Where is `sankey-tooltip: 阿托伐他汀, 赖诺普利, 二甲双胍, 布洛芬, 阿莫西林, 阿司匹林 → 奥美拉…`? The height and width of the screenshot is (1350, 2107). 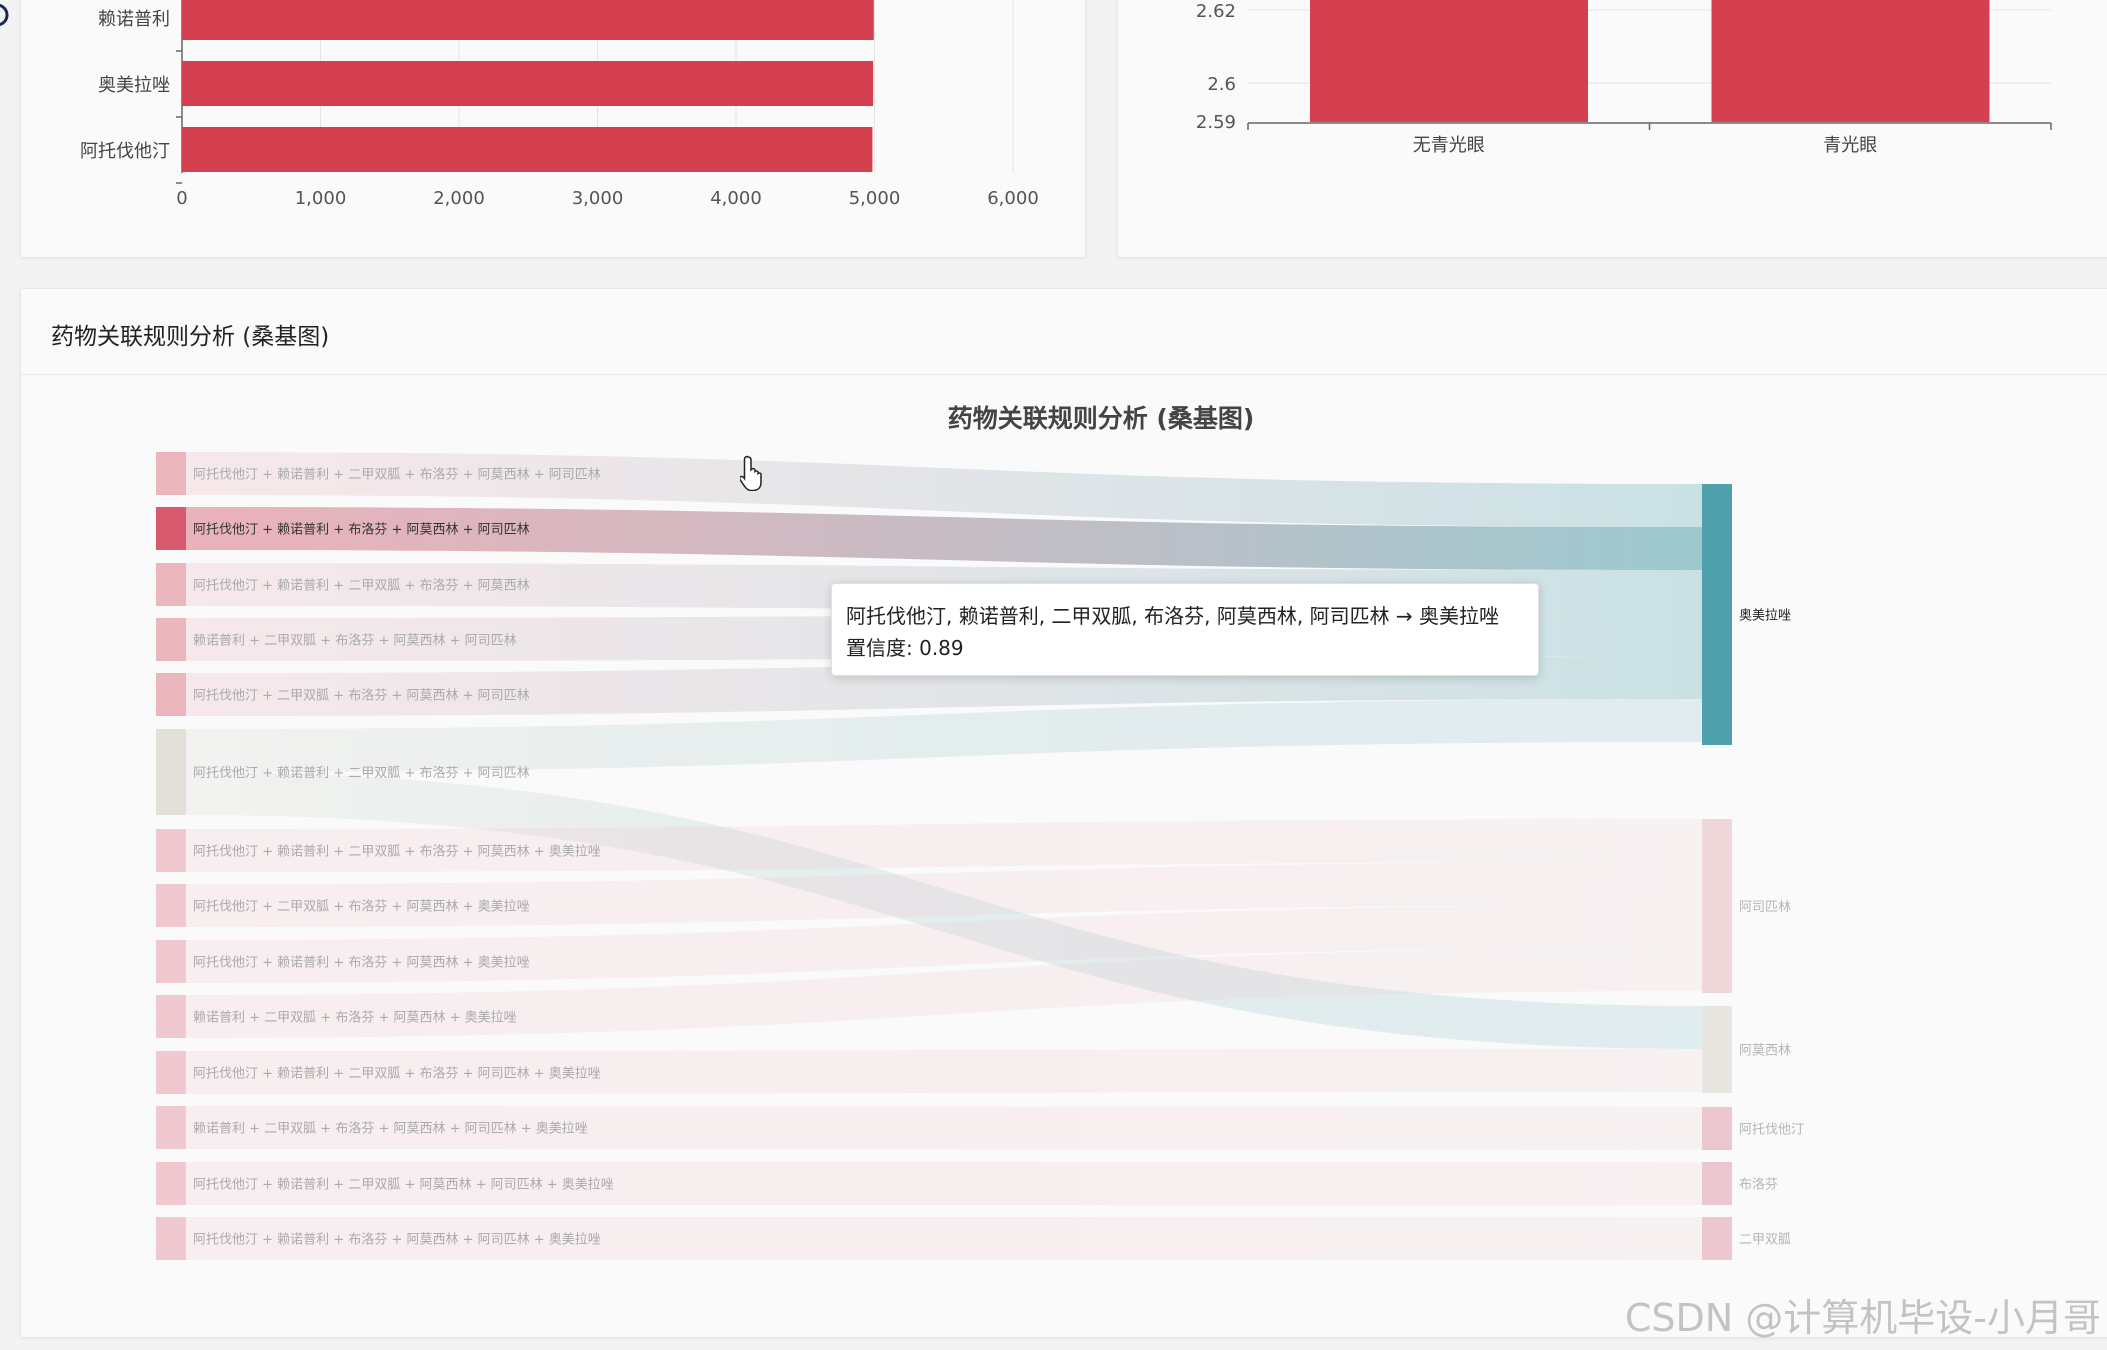
sankey-tooltip: 阿托伐他汀, 赖诺普利, 二甲双胍, 布洛芬, 阿莫西林, 阿司匹林 → 奥美拉… is located at coordinates (1185, 629).